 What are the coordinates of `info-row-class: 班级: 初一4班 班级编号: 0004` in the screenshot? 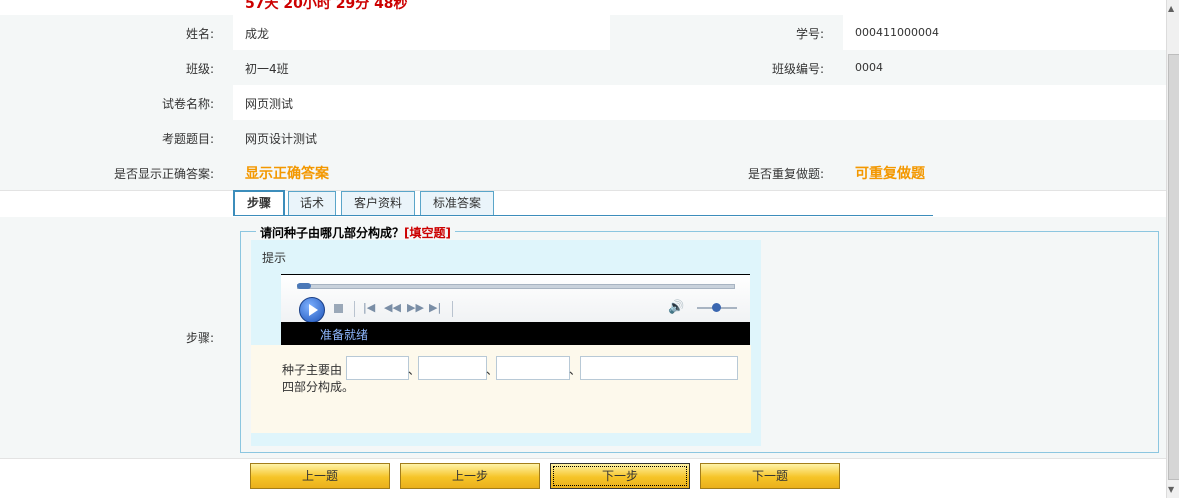 It's located at (583, 68).